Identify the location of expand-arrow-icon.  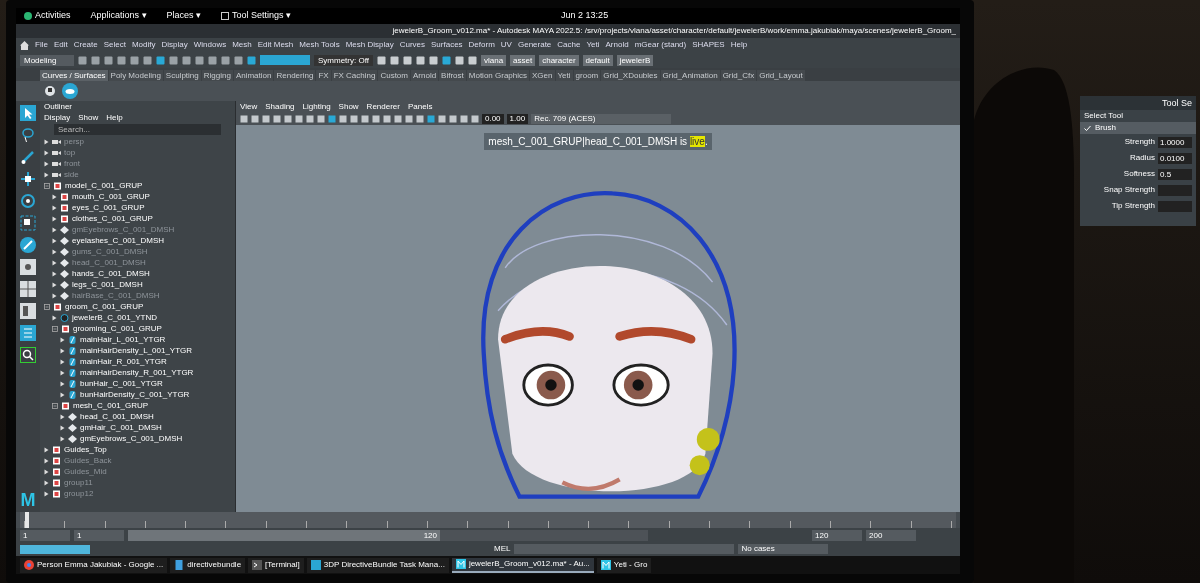
(54, 317).